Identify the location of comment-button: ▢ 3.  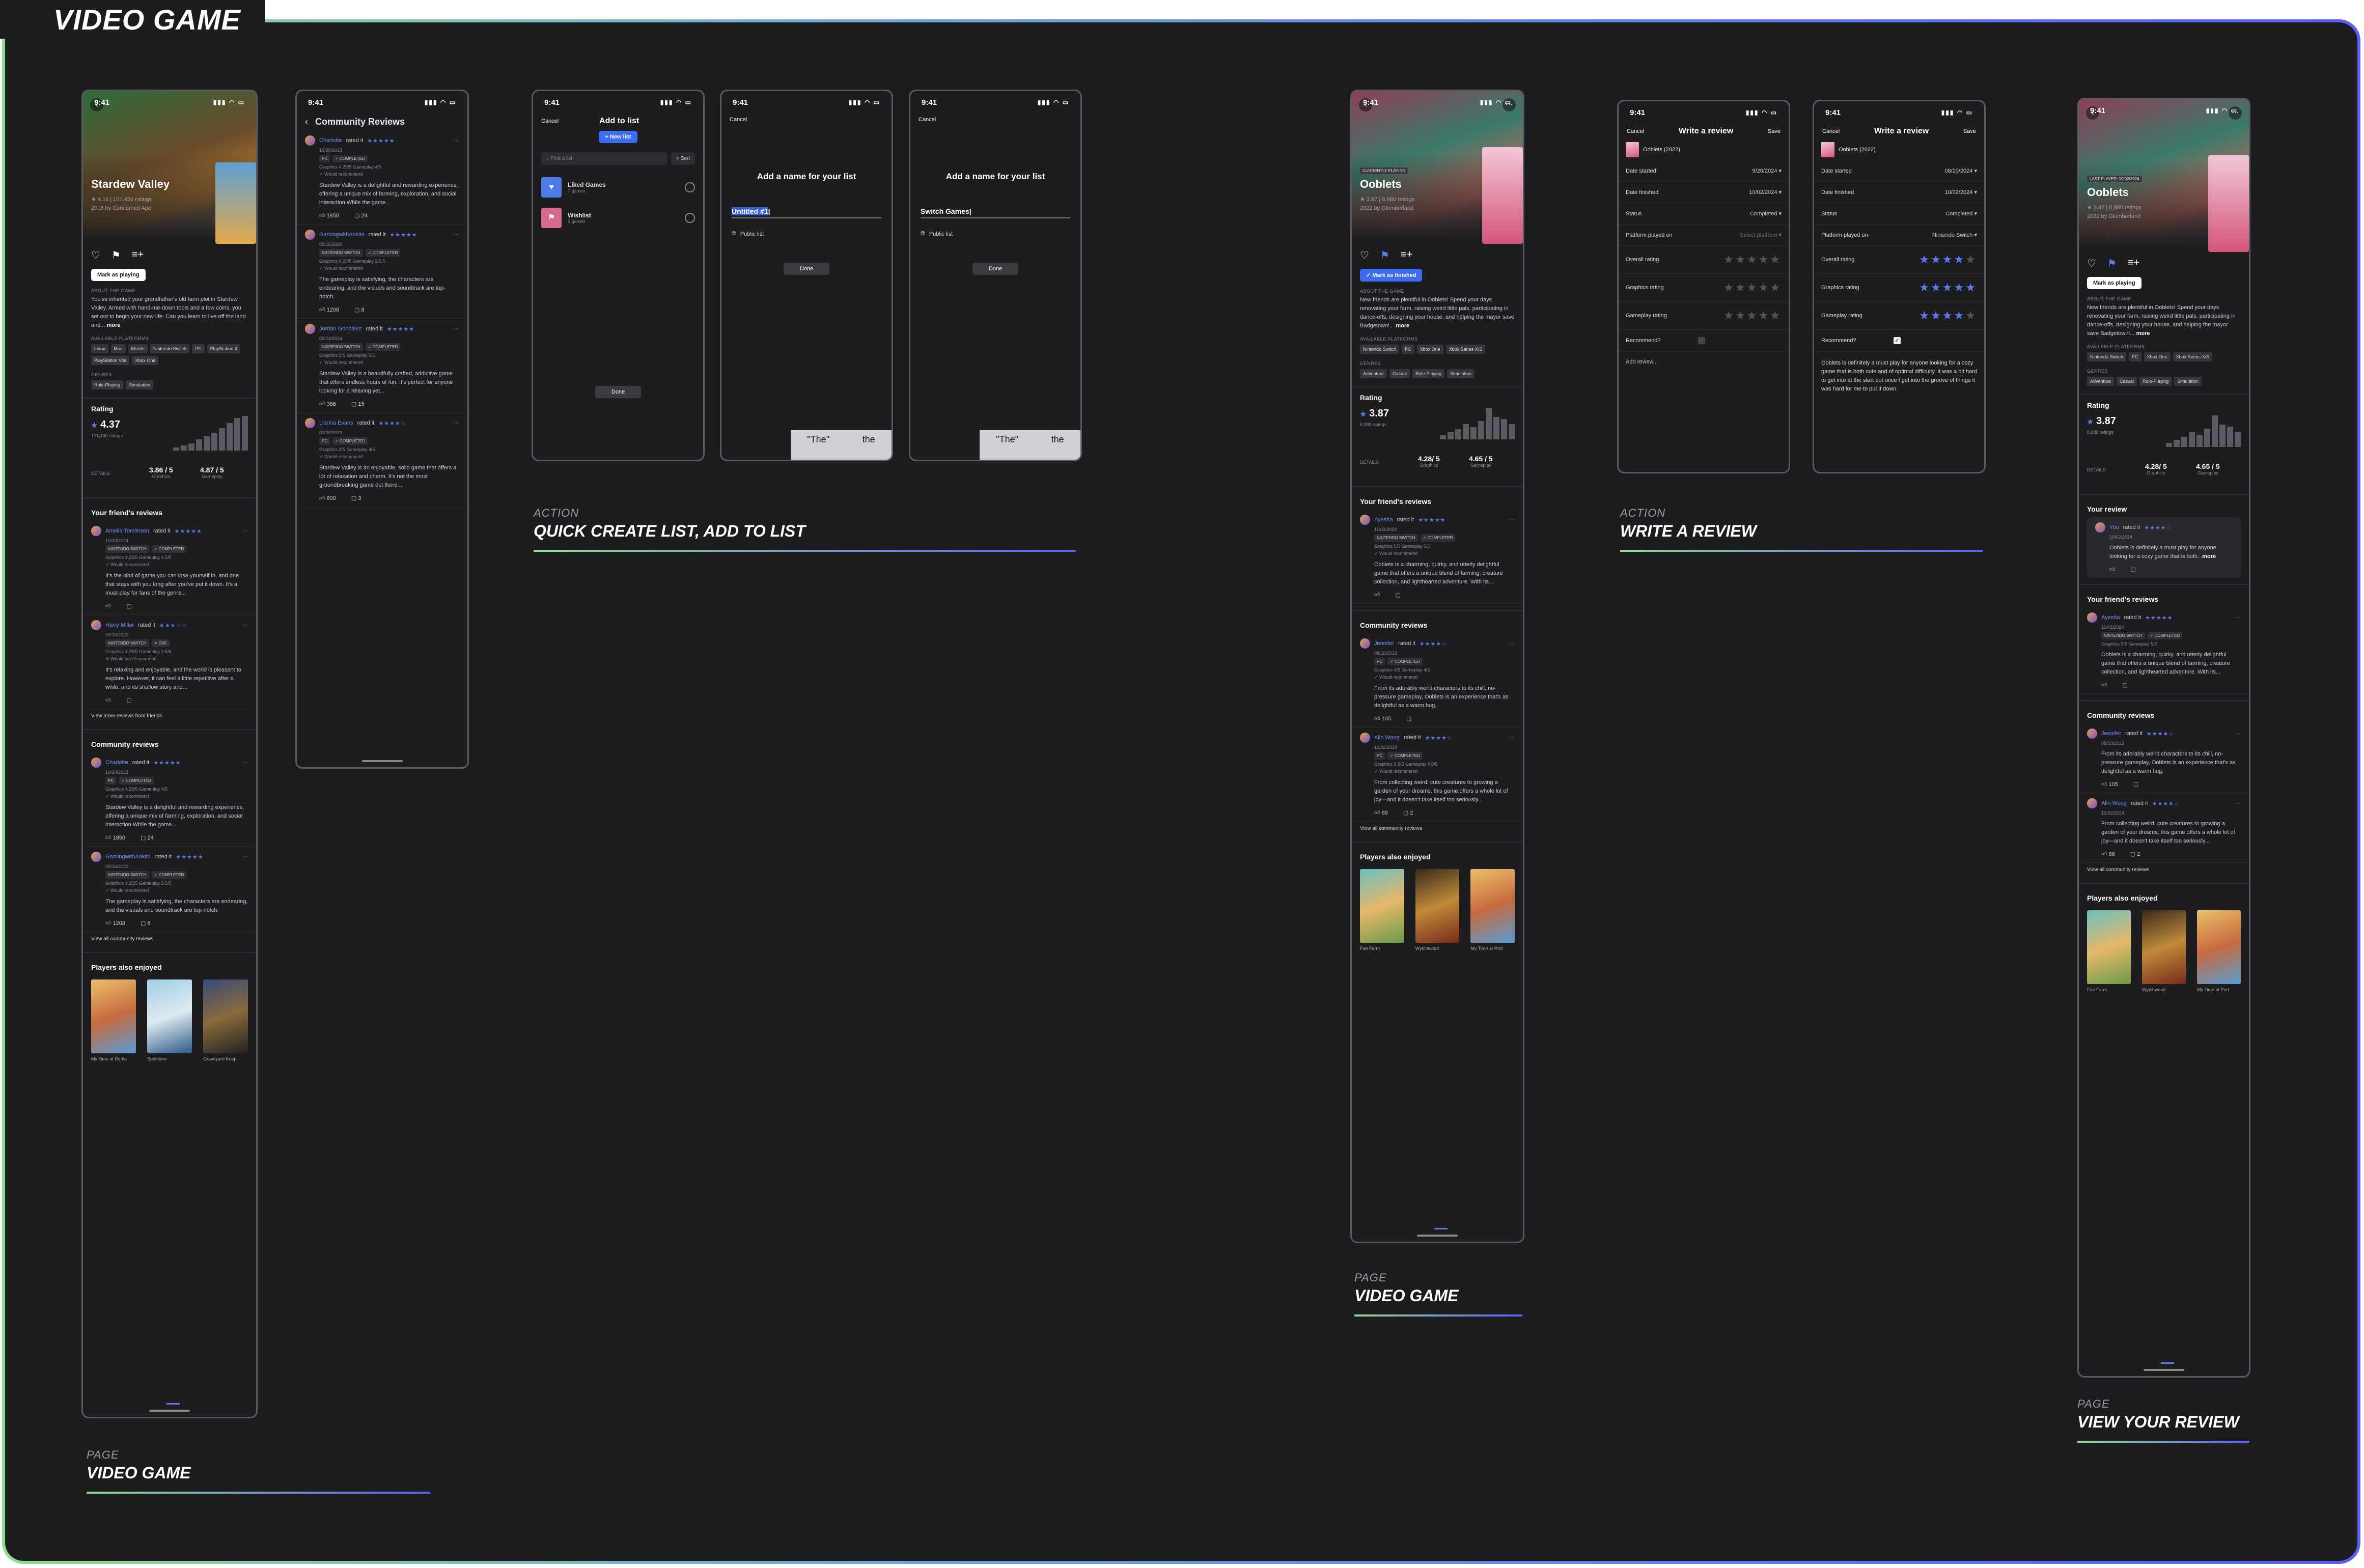
(356, 498).